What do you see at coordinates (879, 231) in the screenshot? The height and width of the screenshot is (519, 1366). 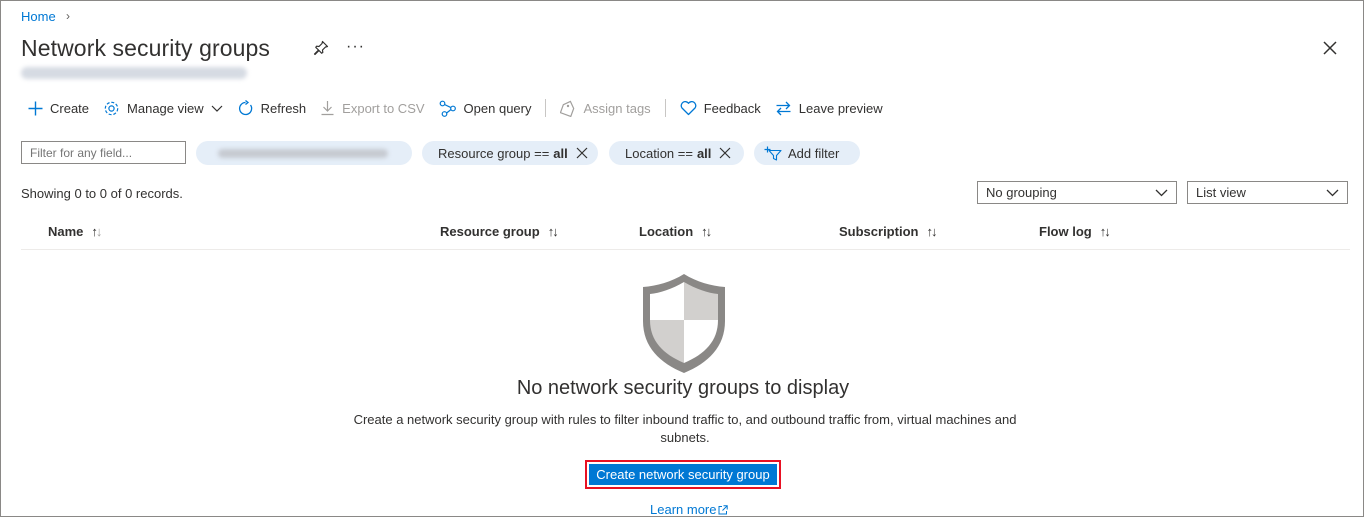 I see `column-header-label: Subscription` at bounding box center [879, 231].